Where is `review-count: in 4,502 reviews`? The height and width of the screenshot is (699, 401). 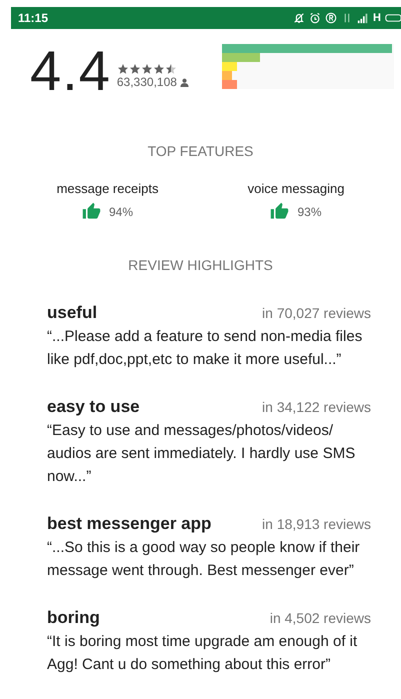
review-count: in 4,502 reviews is located at coordinates (320, 618).